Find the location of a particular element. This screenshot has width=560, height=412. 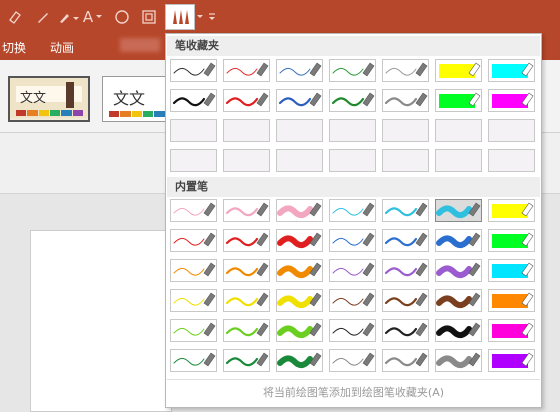

pens-gallery-icon is located at coordinates (181, 17).